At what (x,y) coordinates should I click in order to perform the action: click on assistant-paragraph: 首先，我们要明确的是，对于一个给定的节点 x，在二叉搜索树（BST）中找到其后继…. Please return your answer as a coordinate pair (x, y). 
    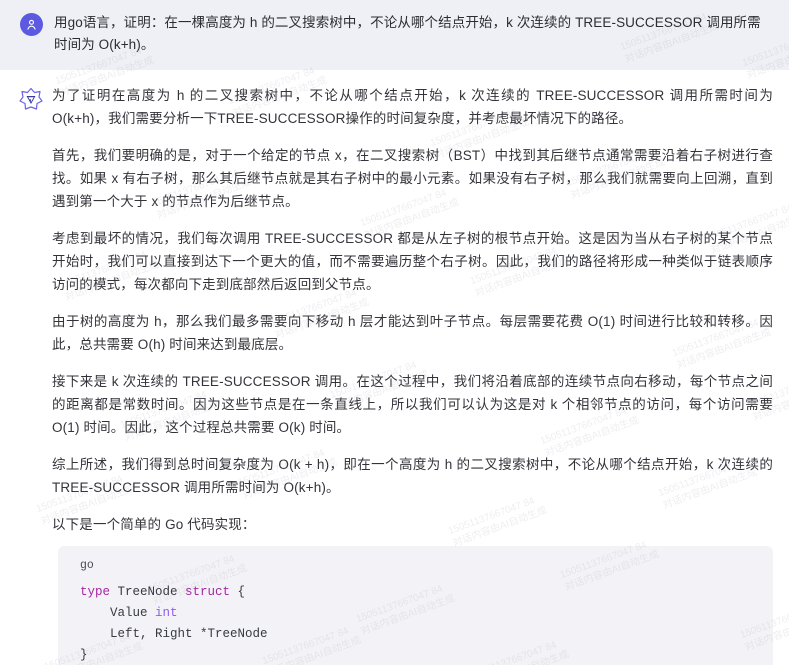
    Looking at the image, I should click on (412, 178).